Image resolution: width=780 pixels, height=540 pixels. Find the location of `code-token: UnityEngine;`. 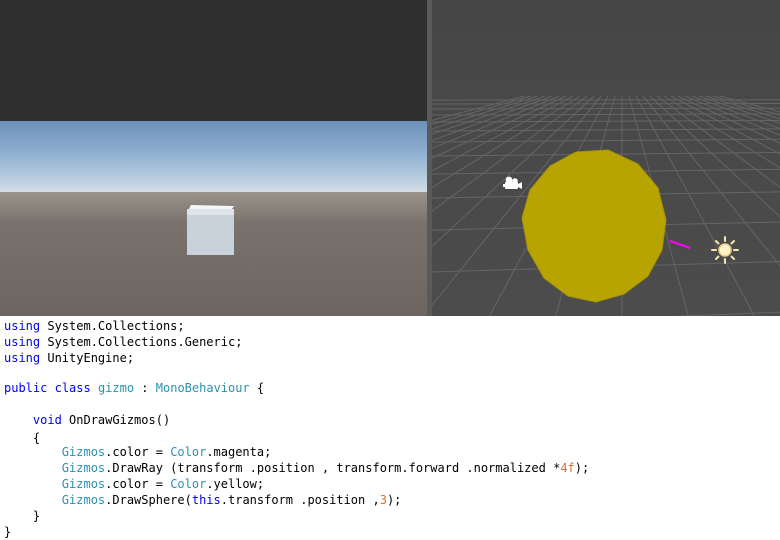

code-token: UnityEngine; is located at coordinates (87, 358).